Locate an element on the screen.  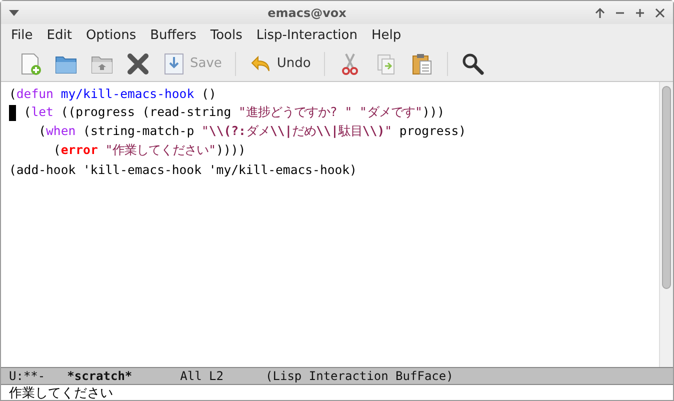
arrow-up-icon is located at coordinates (600, 13).